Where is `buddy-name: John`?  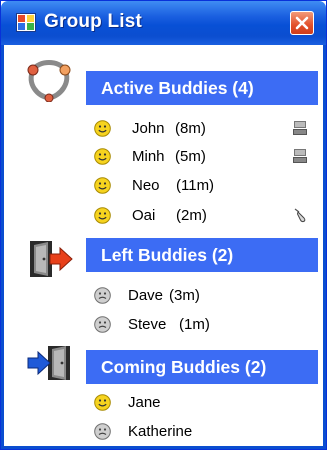 buddy-name: John is located at coordinates (148, 128).